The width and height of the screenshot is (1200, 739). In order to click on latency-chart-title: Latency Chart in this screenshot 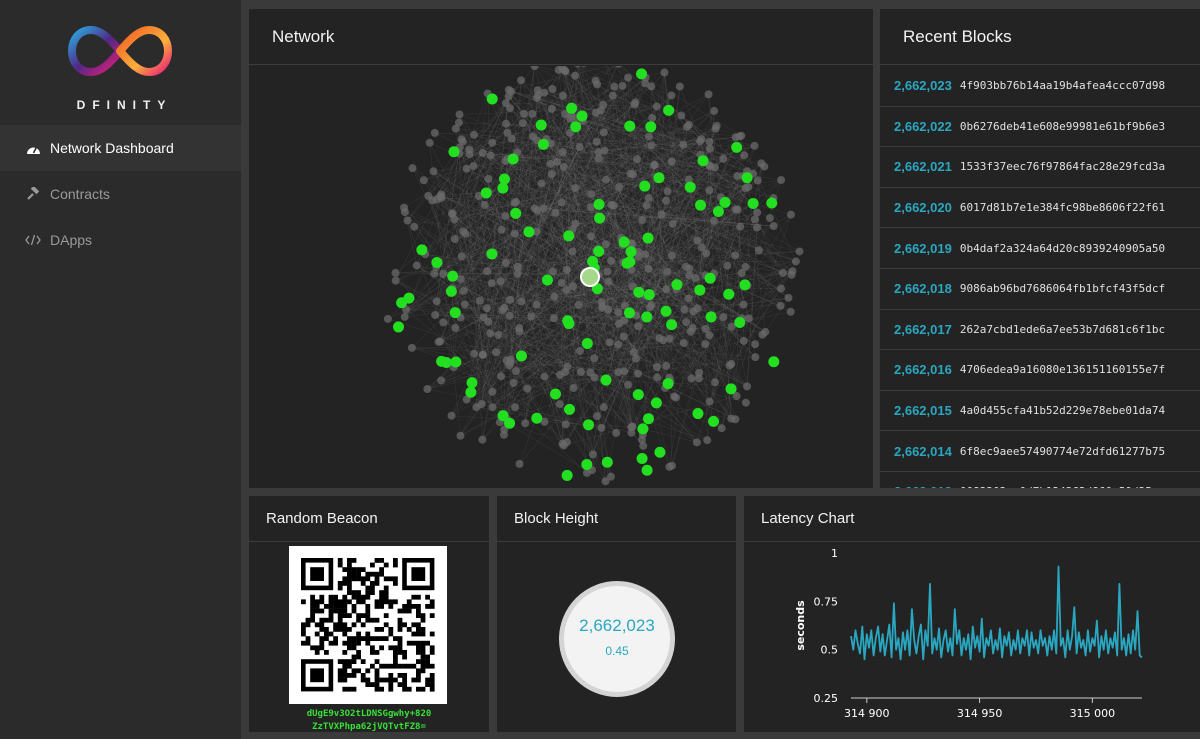, I will do `click(972, 519)`.